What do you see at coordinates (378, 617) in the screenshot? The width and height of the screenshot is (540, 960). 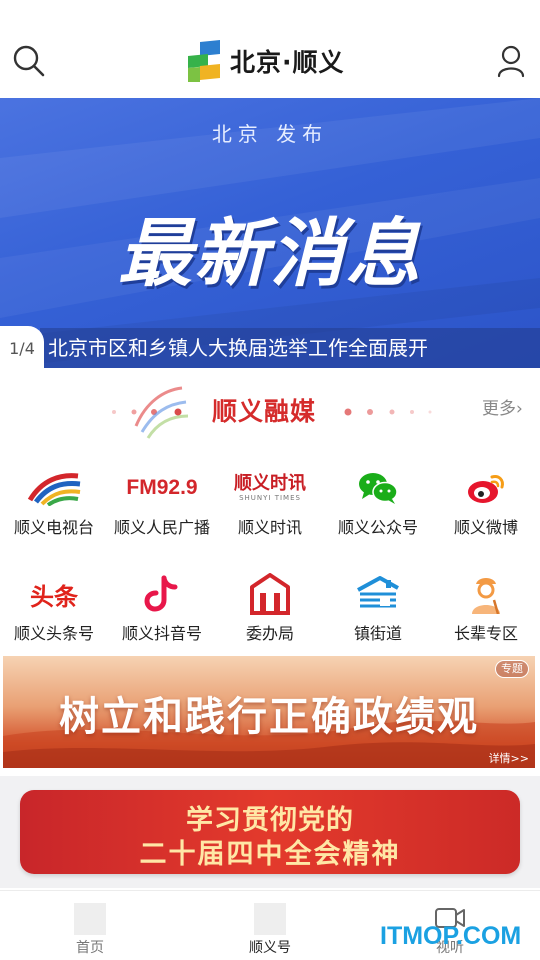 I see `grid-item-town-street: 镇街道` at bounding box center [378, 617].